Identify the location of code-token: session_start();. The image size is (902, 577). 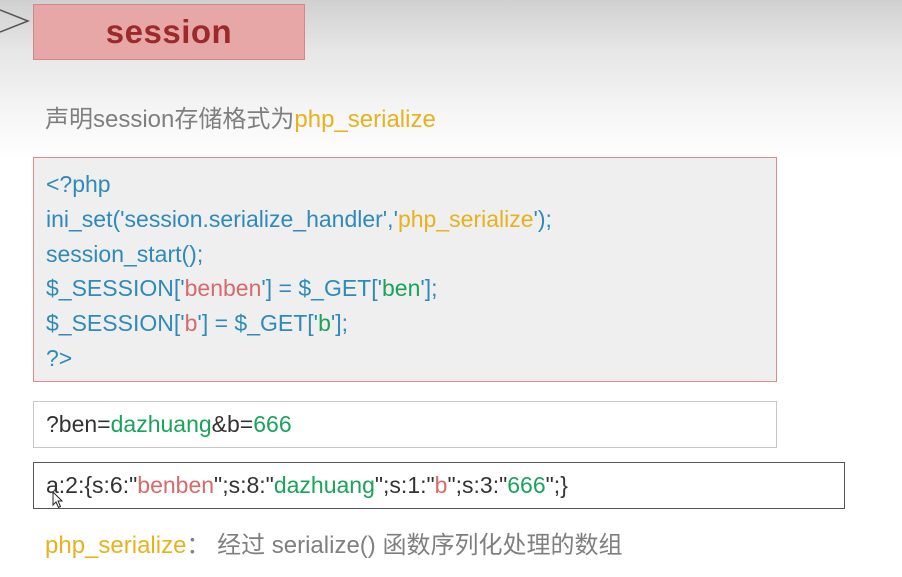
(125, 253).